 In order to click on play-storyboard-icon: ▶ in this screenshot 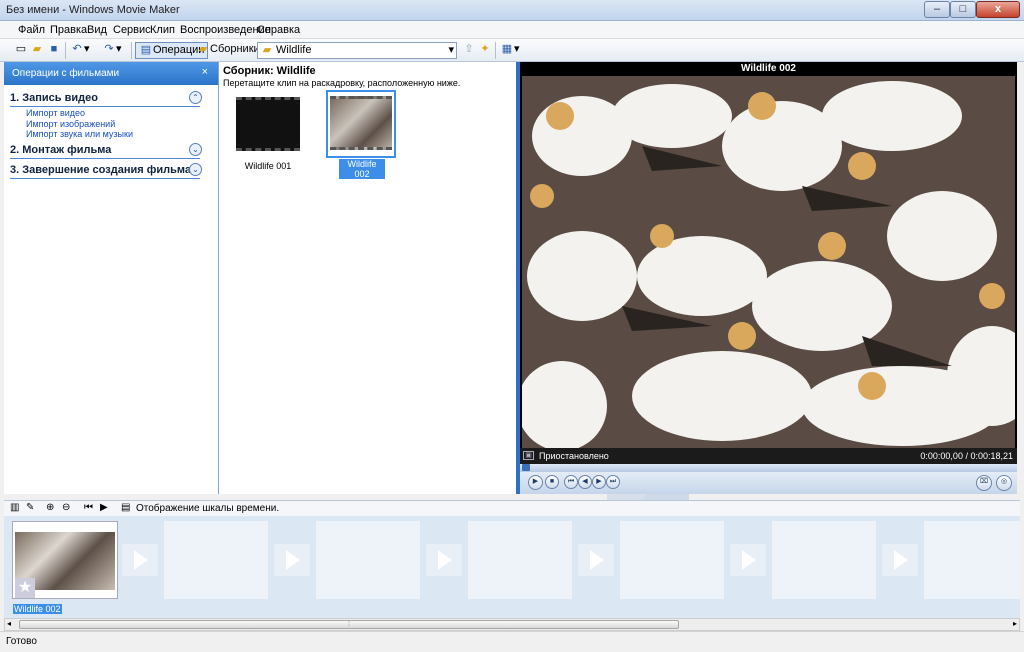, I will do `click(104, 507)`.